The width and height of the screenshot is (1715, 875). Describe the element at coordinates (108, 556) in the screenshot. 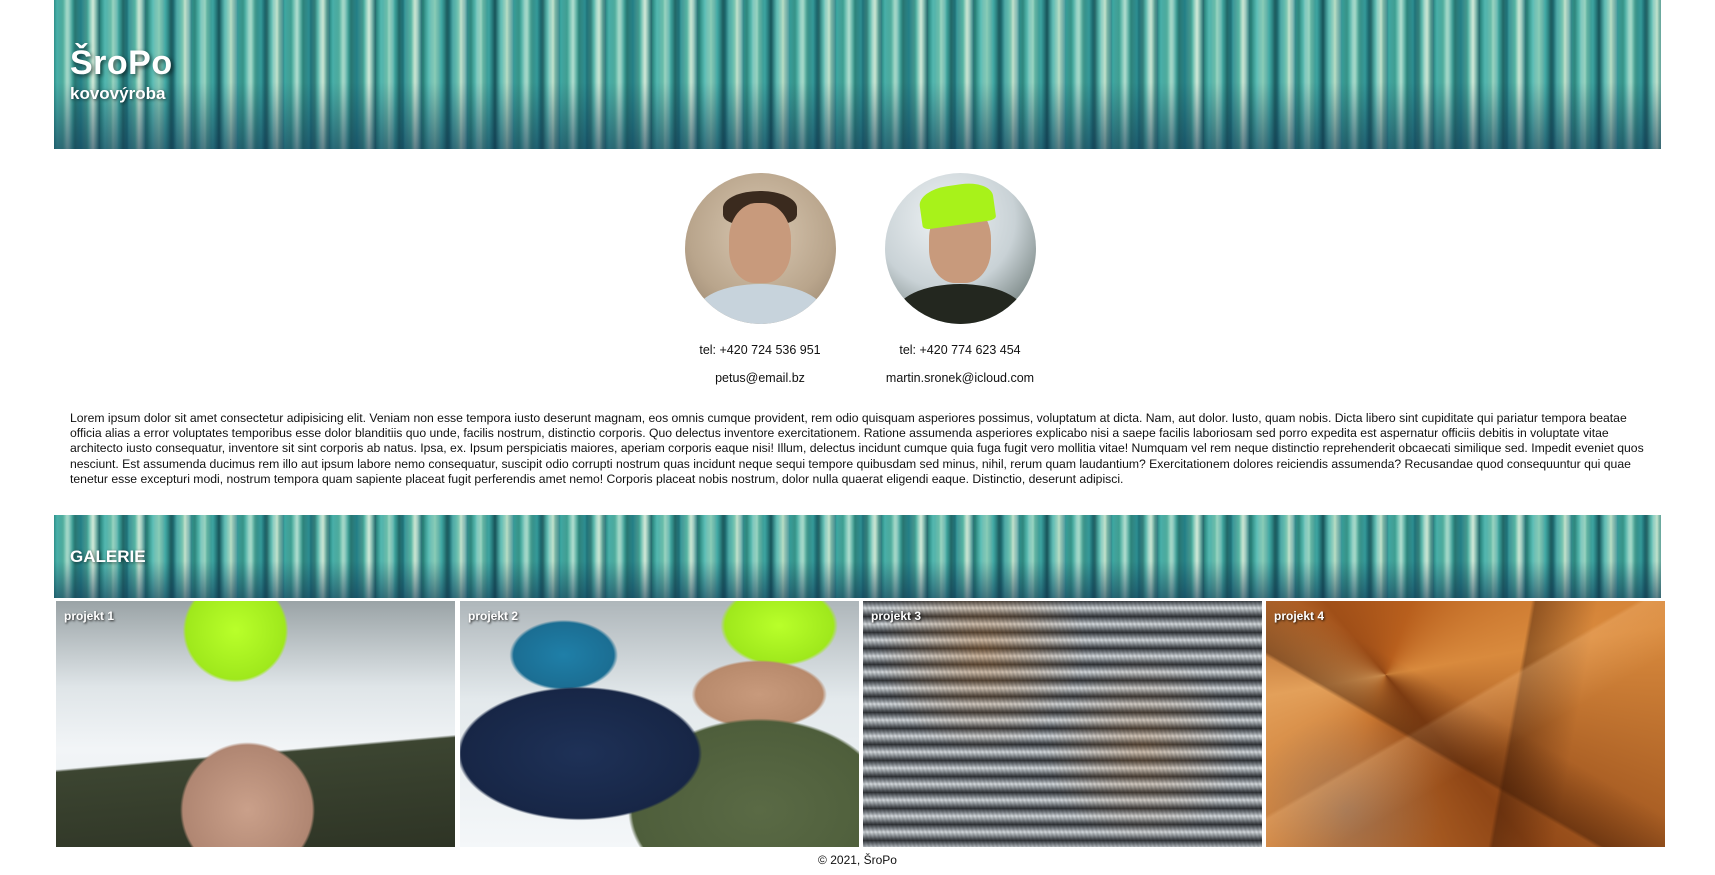

I see `gallery-title: GALERIE` at that location.